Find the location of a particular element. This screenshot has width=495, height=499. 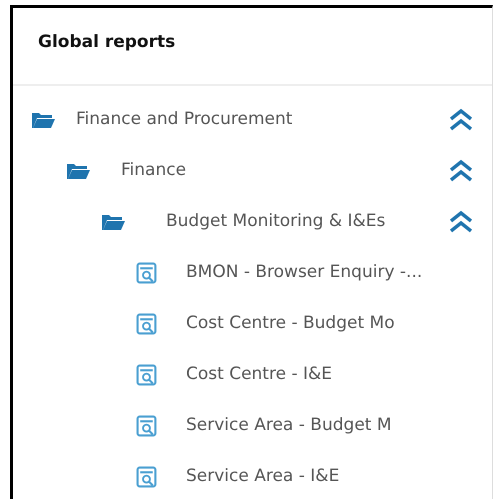

tree-item: Service Area - I&E is located at coordinates (263, 477).